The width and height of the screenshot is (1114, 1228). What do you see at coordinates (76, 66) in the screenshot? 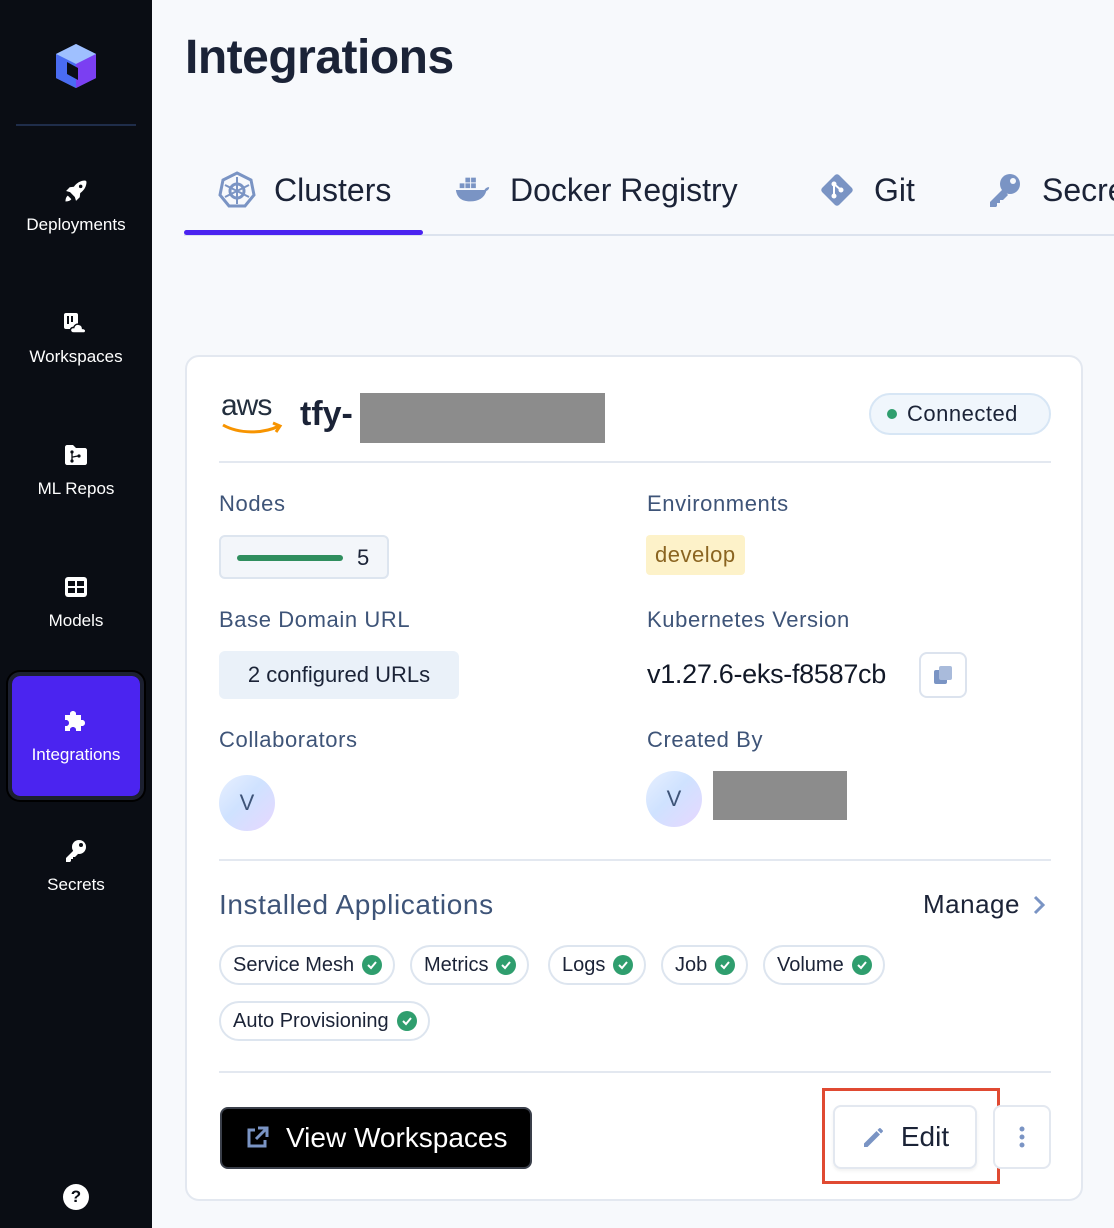
I see `truefoundry-logo-icon` at bounding box center [76, 66].